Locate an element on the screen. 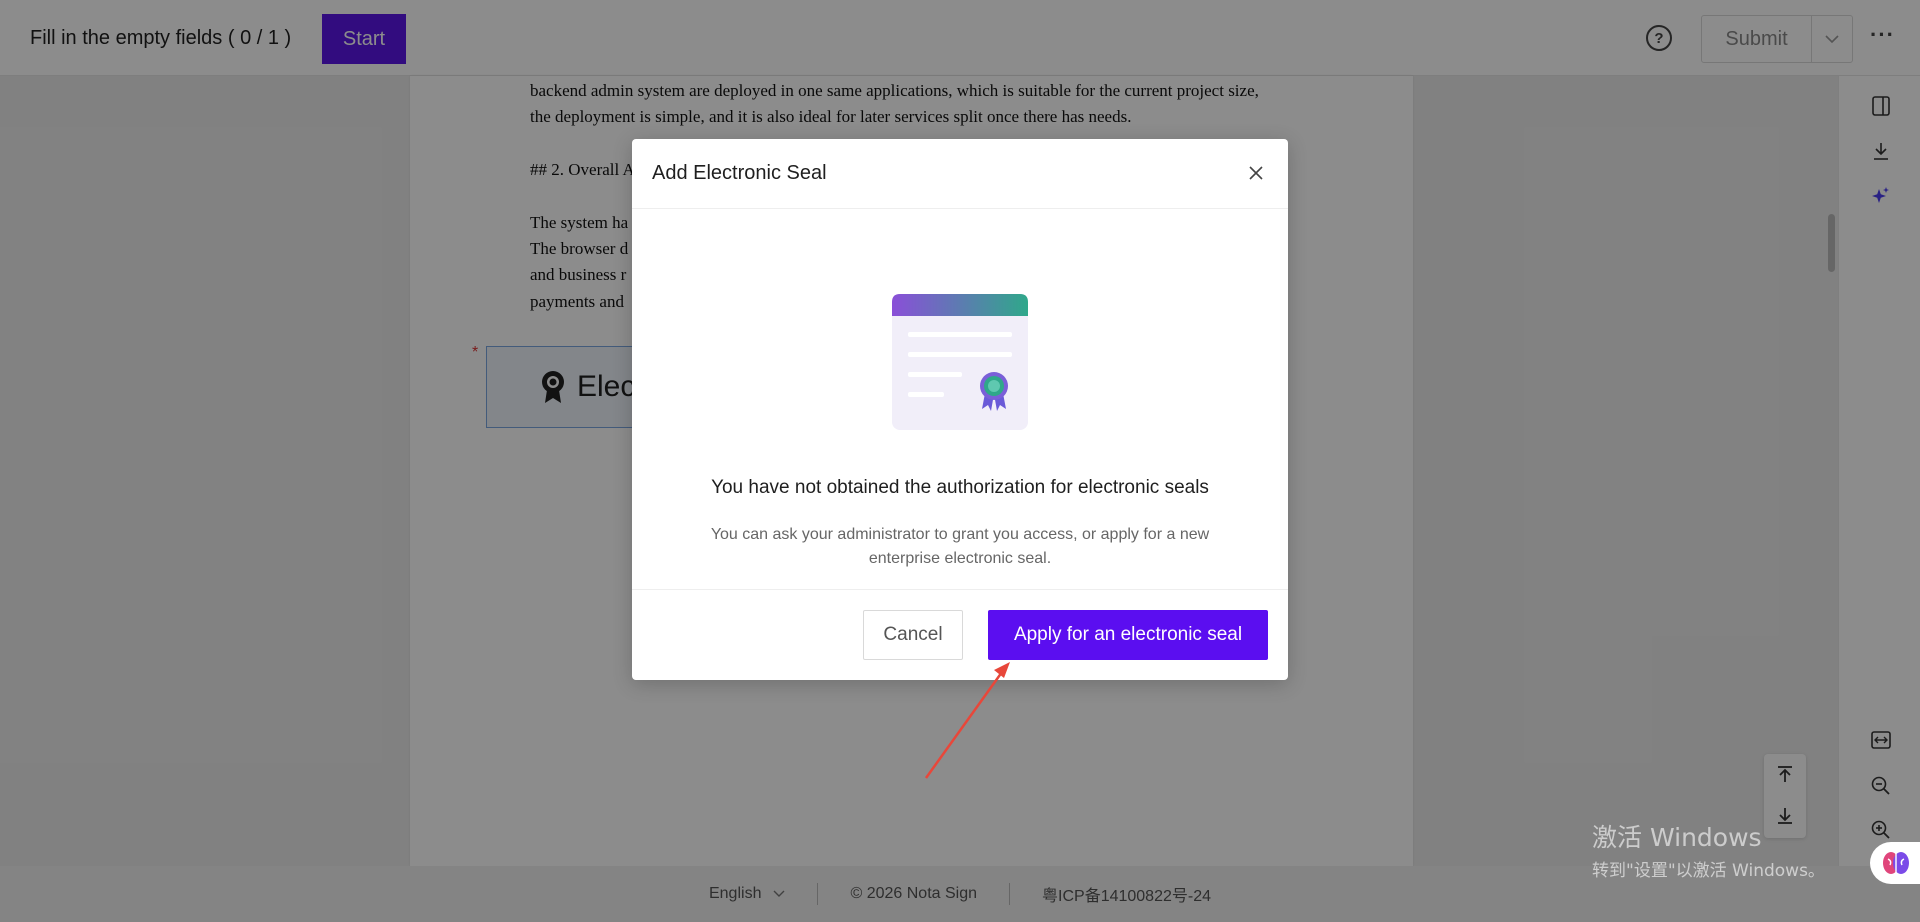 Image resolution: width=1920 pixels, height=922 pixels. close-icon is located at coordinates (1256, 173).